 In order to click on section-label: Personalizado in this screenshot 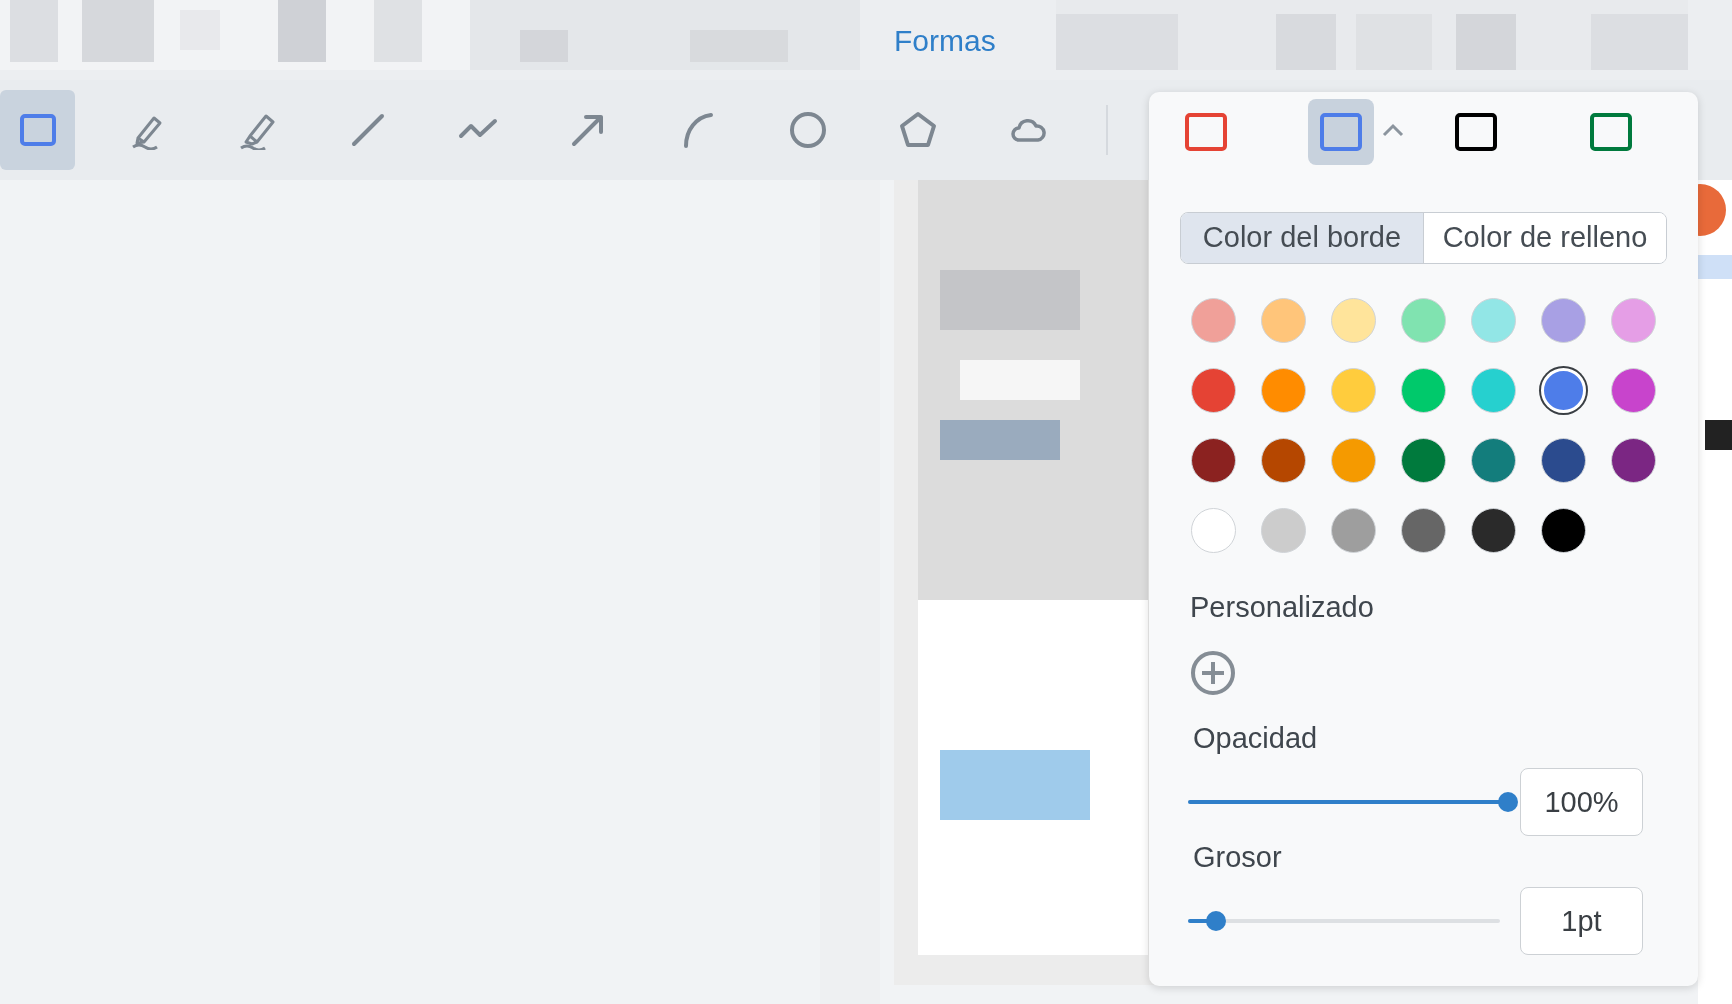, I will do `click(1282, 607)`.